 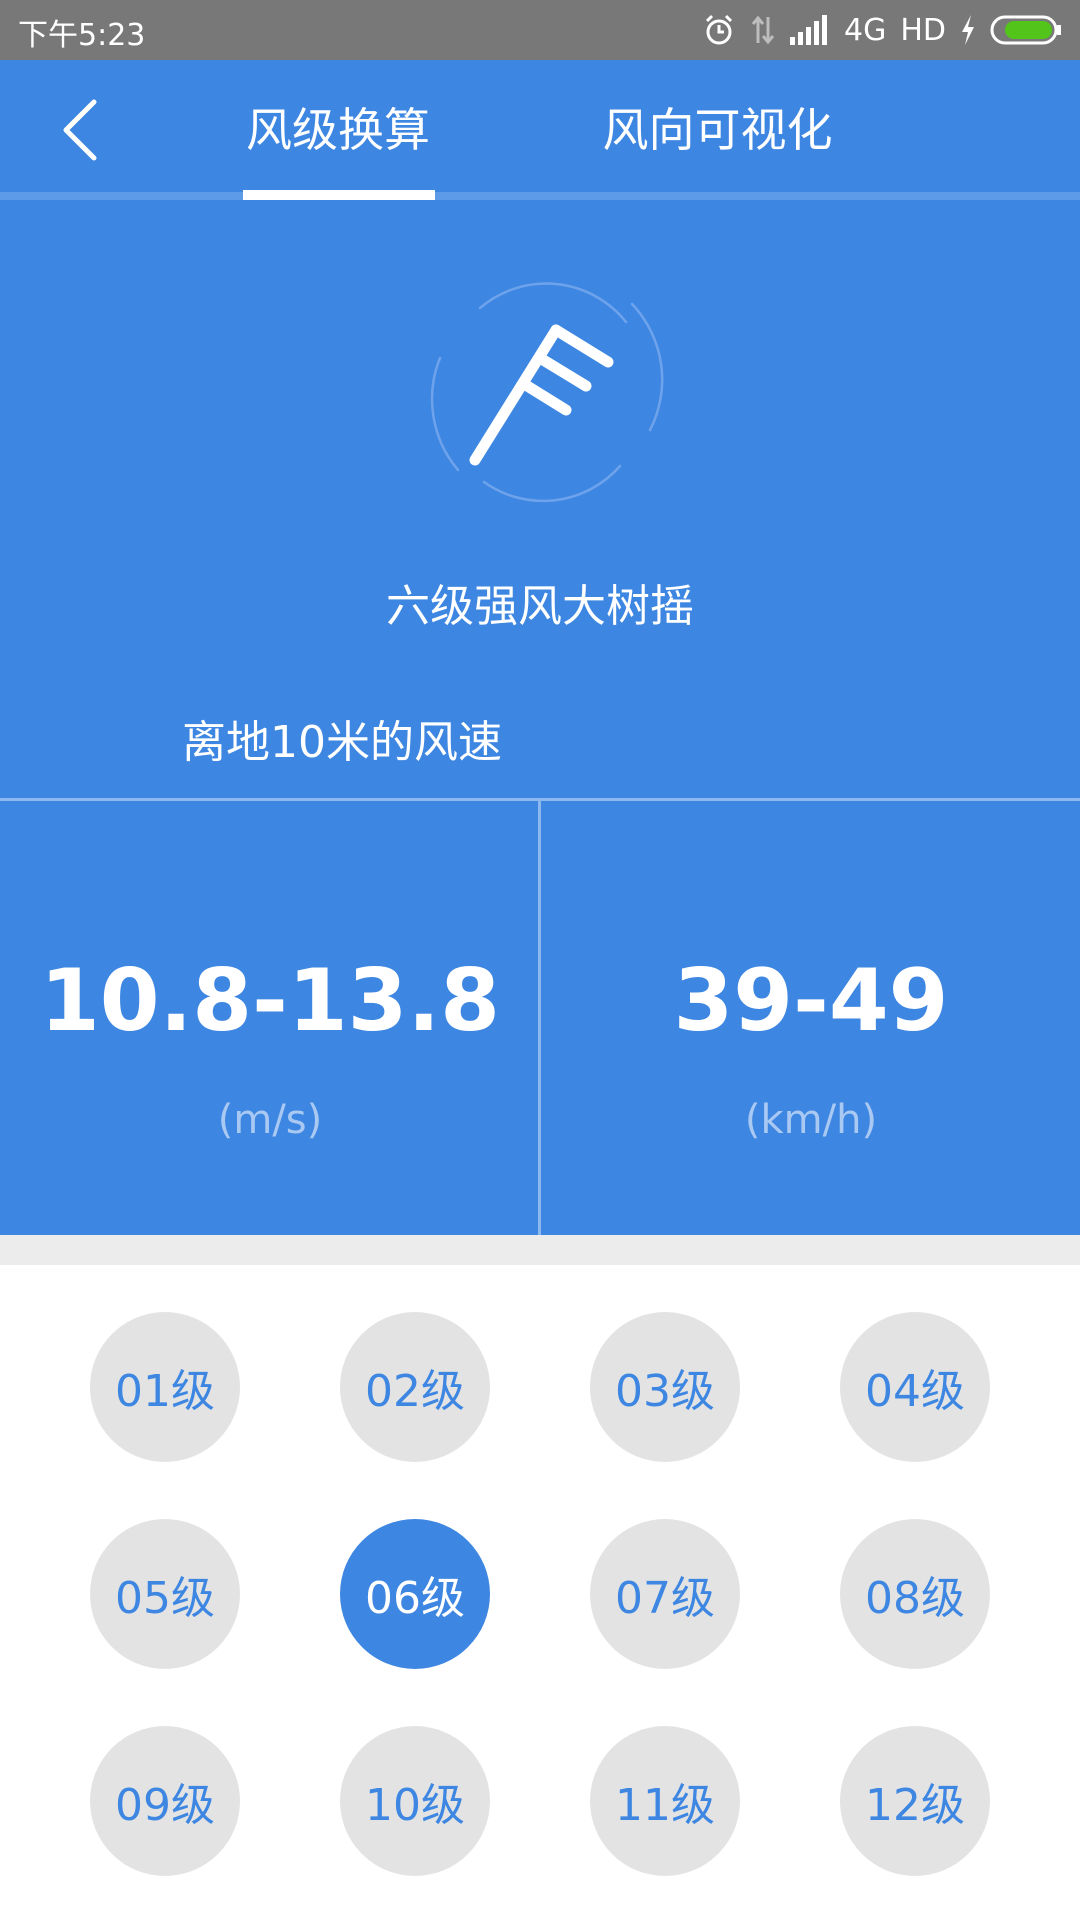 I want to click on level-button-09: 09级, so click(x=165, y=1801).